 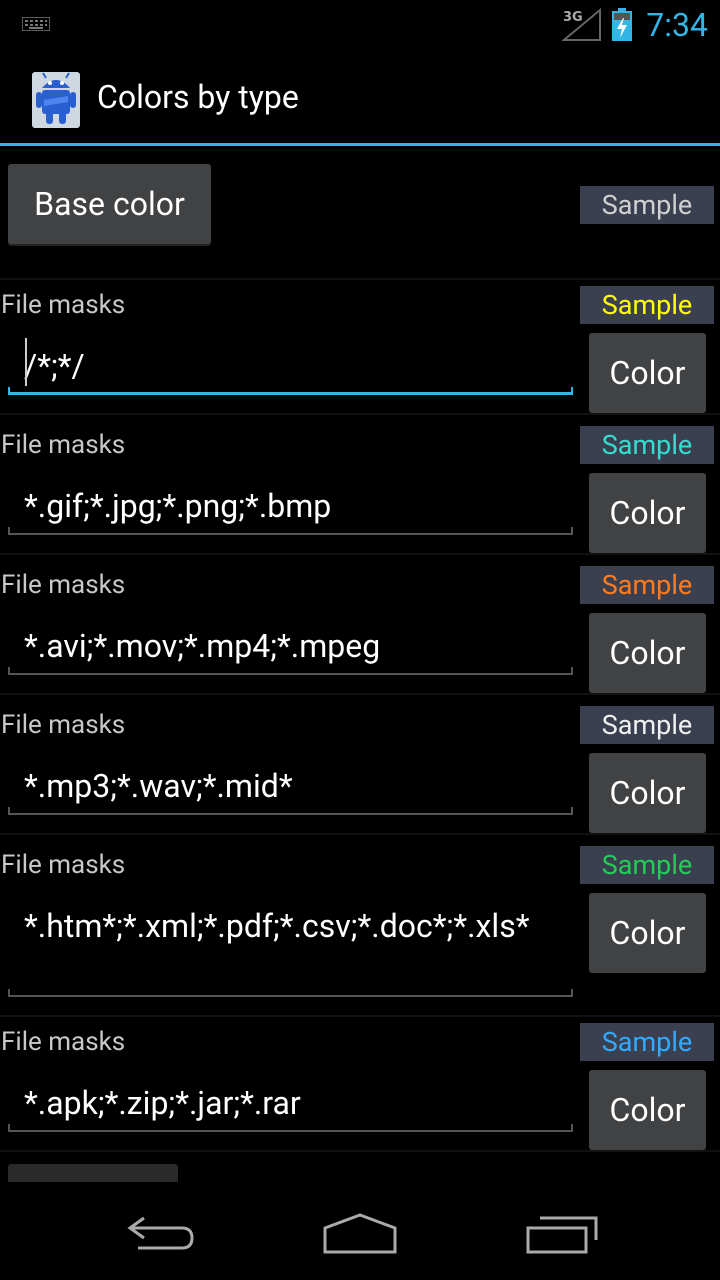 What do you see at coordinates (647, 205) in the screenshot?
I see `base-sample-badge: Sample` at bounding box center [647, 205].